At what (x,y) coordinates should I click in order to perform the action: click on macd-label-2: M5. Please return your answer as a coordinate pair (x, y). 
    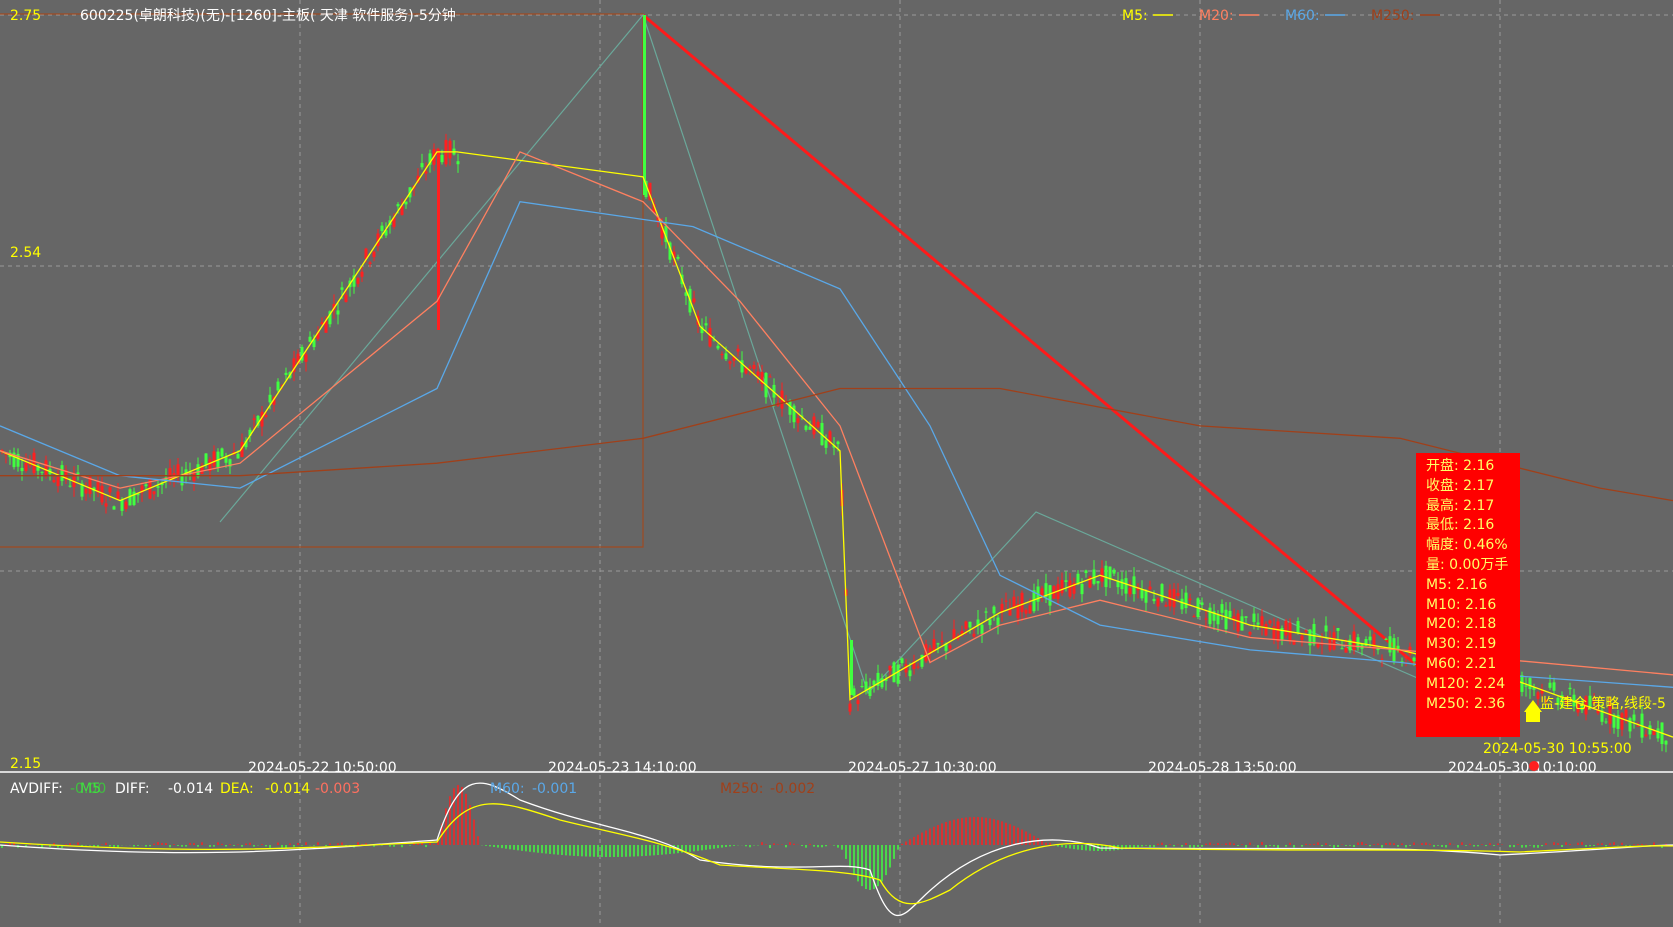
    Looking at the image, I should click on (90, 789).